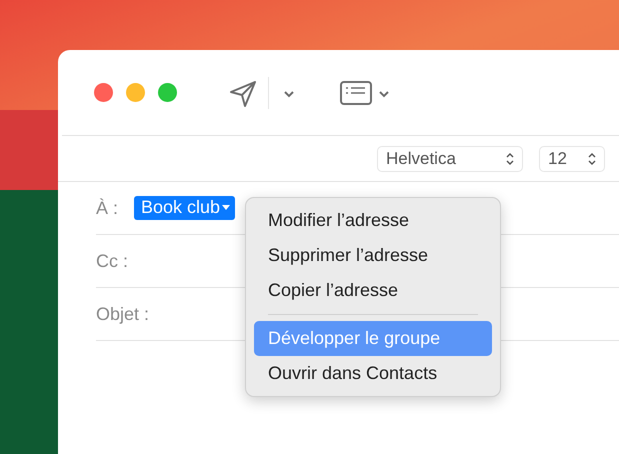 Image resolution: width=619 pixels, height=454 pixels. I want to click on recipient-token: Book club, so click(185, 208).